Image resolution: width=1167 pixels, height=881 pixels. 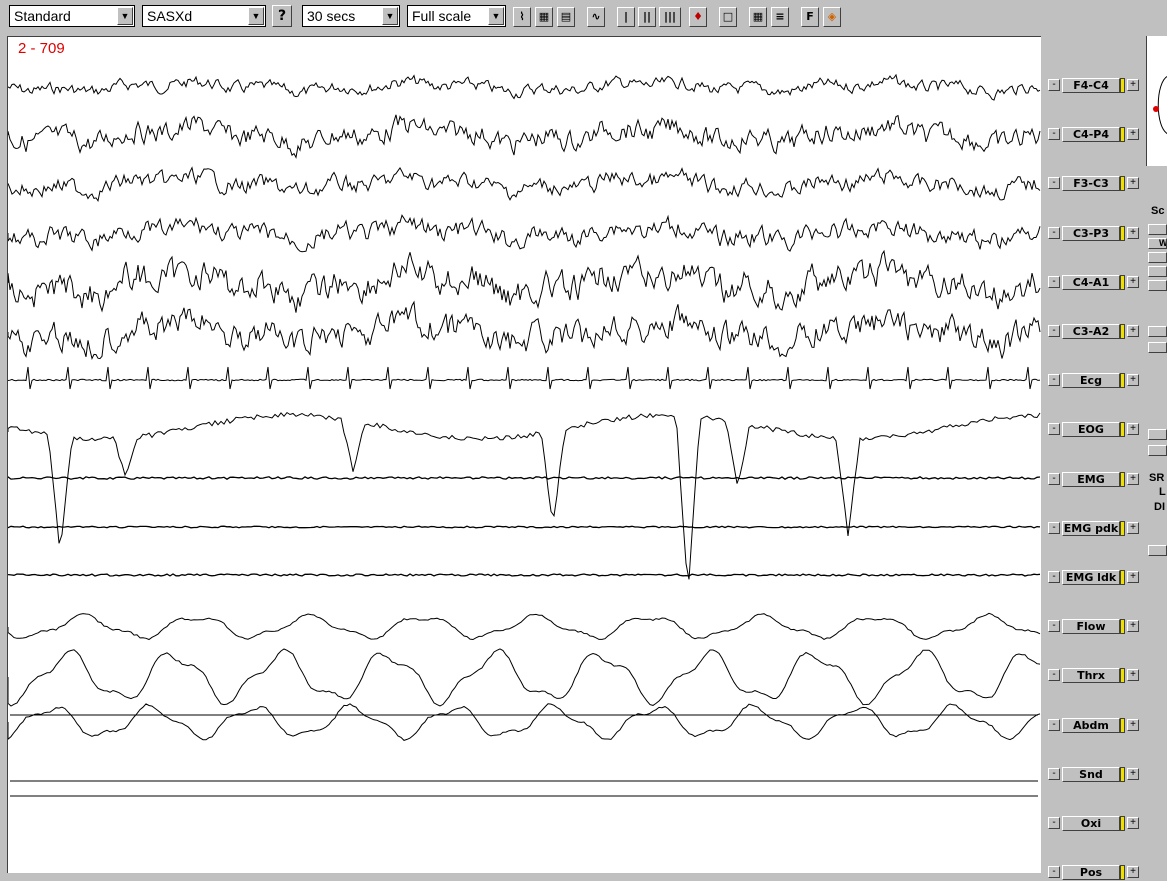 What do you see at coordinates (1091, 380) in the screenshot?
I see `channel-label: Ecg` at bounding box center [1091, 380].